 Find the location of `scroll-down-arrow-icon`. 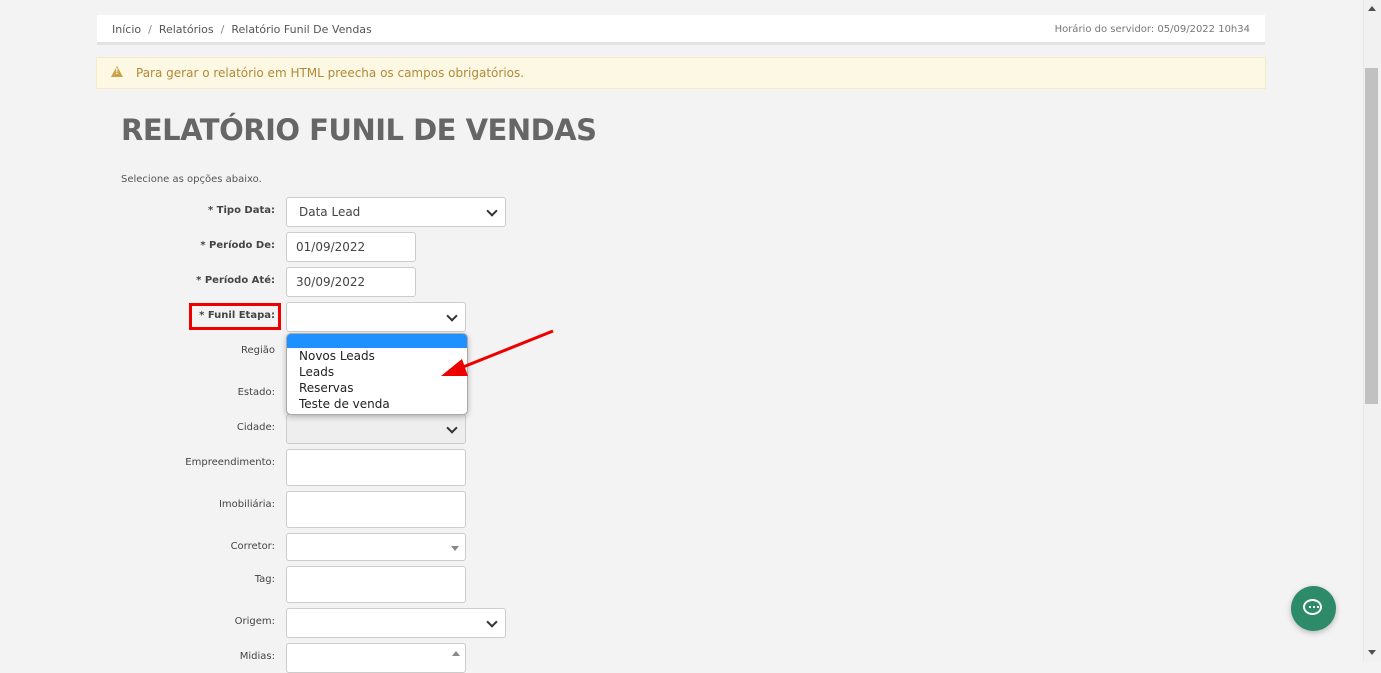

scroll-down-arrow-icon is located at coordinates (1372, 652).